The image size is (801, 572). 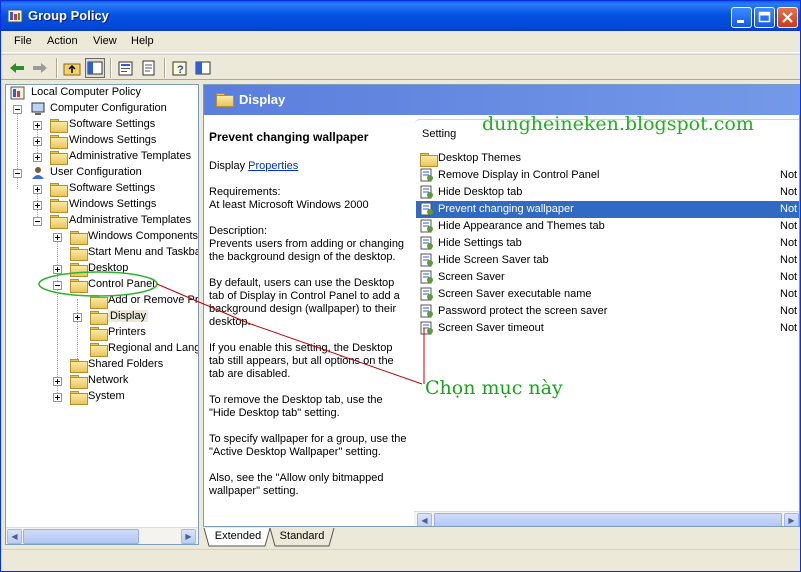 What do you see at coordinates (104, 173) in the screenshot?
I see `tree-item-user-configuration: User Configuration` at bounding box center [104, 173].